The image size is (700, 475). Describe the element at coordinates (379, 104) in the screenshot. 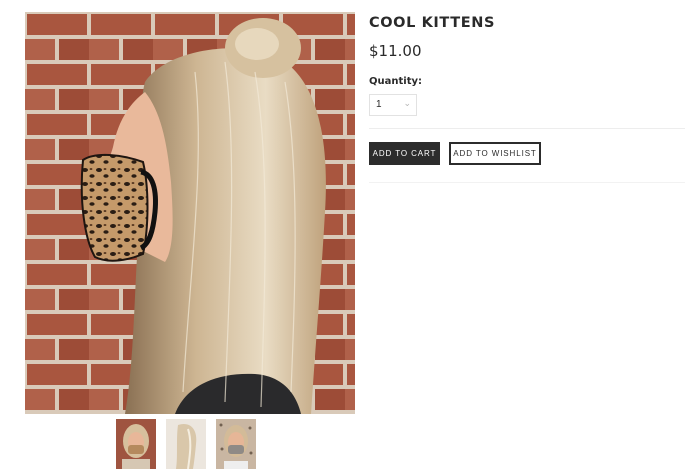

I see `quantity-value: 1` at that location.